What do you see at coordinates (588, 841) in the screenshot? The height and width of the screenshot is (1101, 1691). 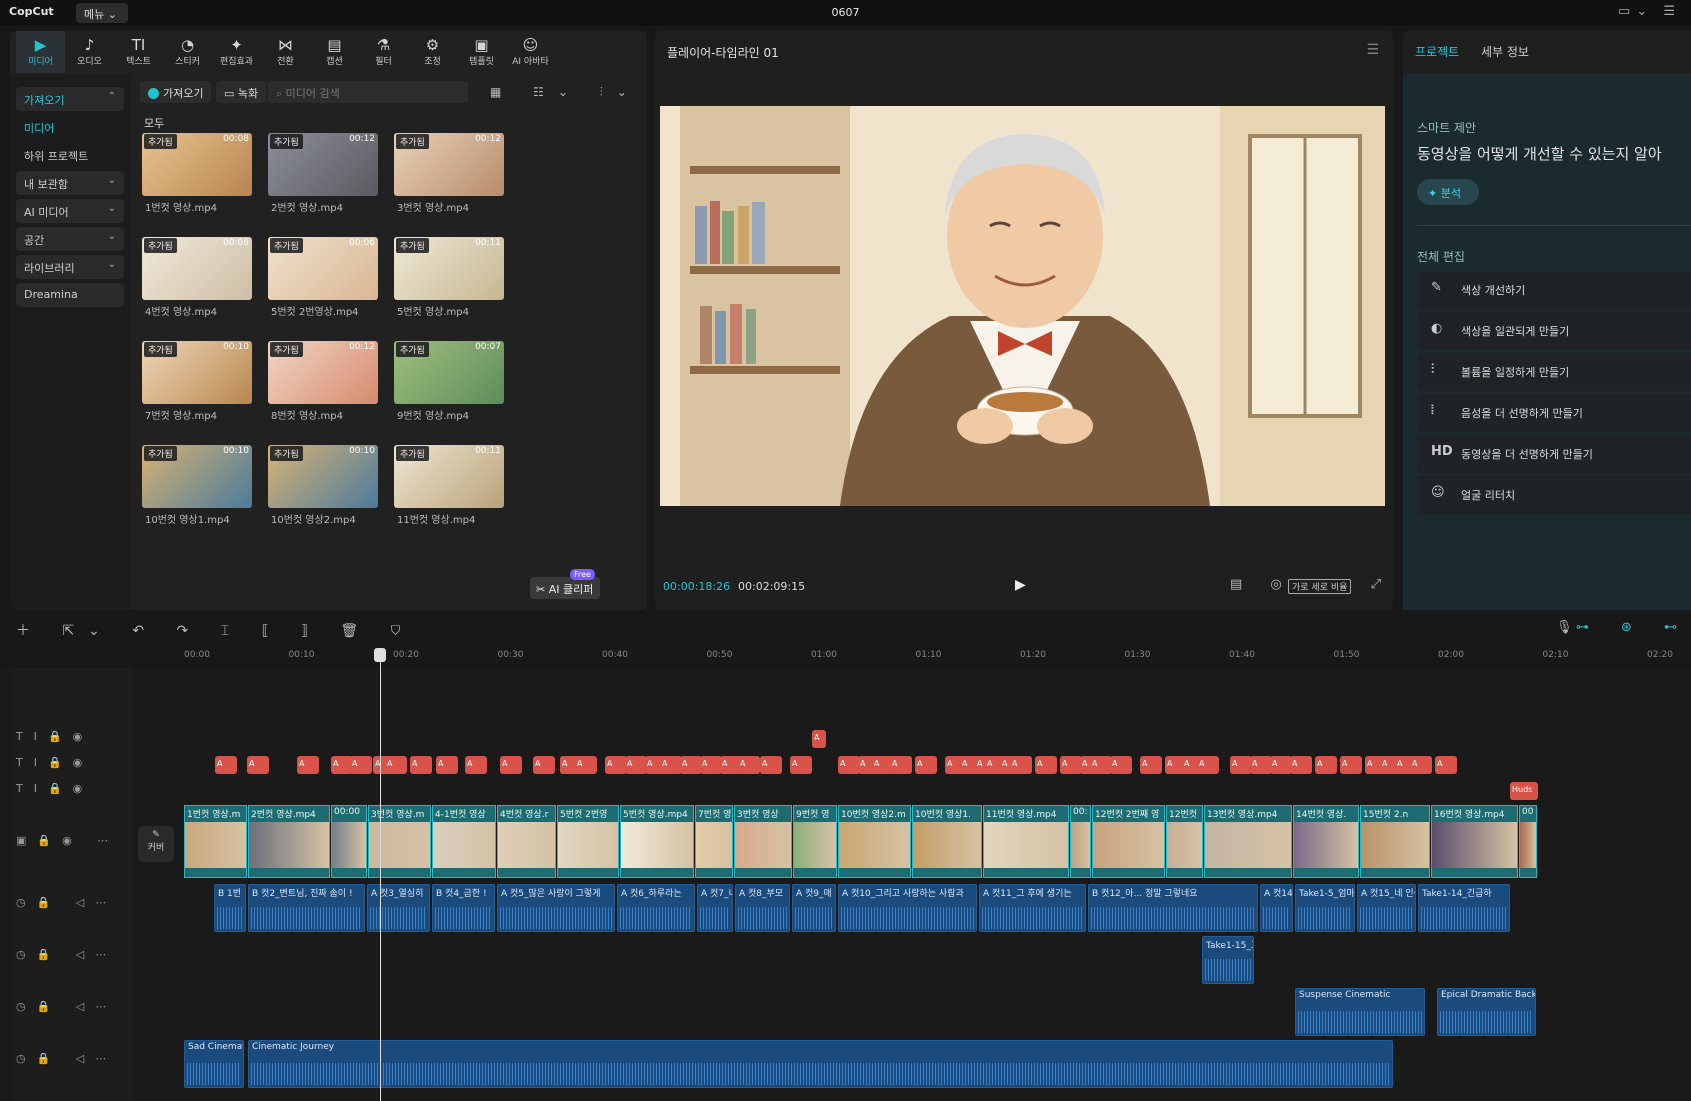 I see `video-clip: 5번컷 2번영` at bounding box center [588, 841].